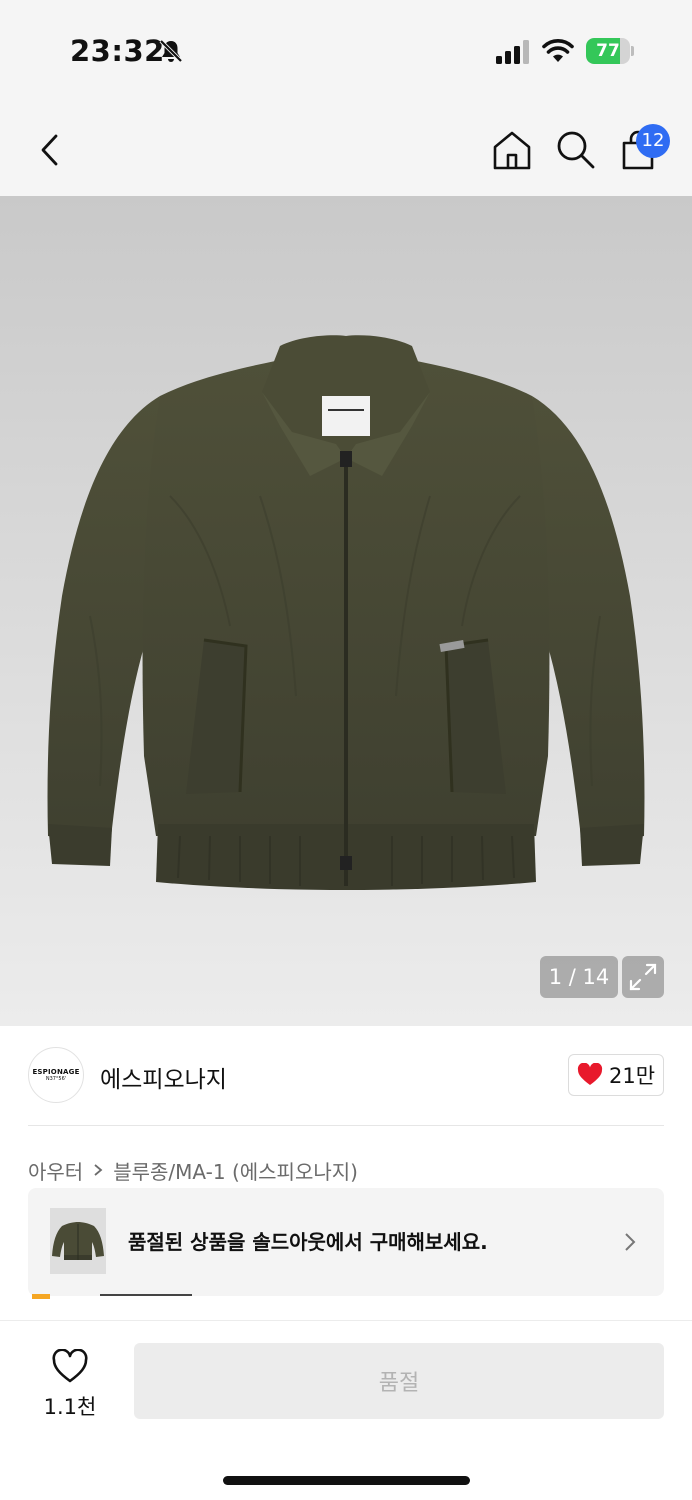 The height and width of the screenshot is (1500, 692). What do you see at coordinates (579, 977) in the screenshot?
I see `image-counter: 1 / 14` at bounding box center [579, 977].